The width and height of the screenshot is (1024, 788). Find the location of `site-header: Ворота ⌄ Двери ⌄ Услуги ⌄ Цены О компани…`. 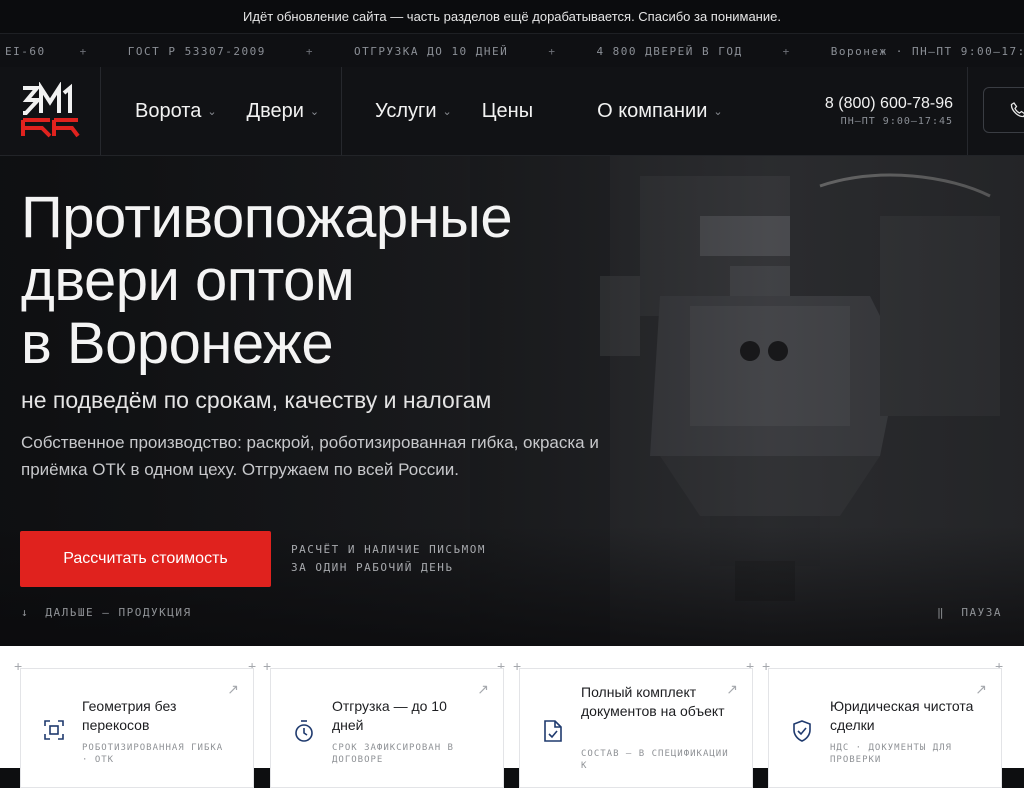

site-header: Ворота ⌄ Двери ⌄ Услуги ⌄ Цены О компани… is located at coordinates (512, 111).